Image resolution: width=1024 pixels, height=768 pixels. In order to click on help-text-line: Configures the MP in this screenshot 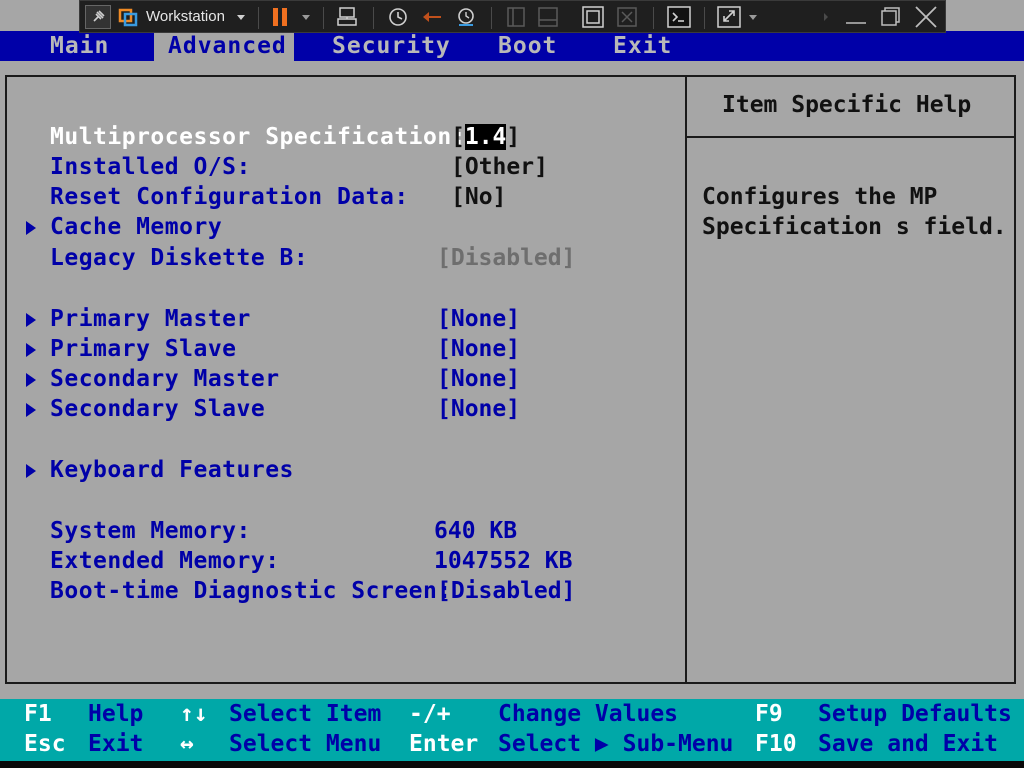, I will do `click(820, 197)`.